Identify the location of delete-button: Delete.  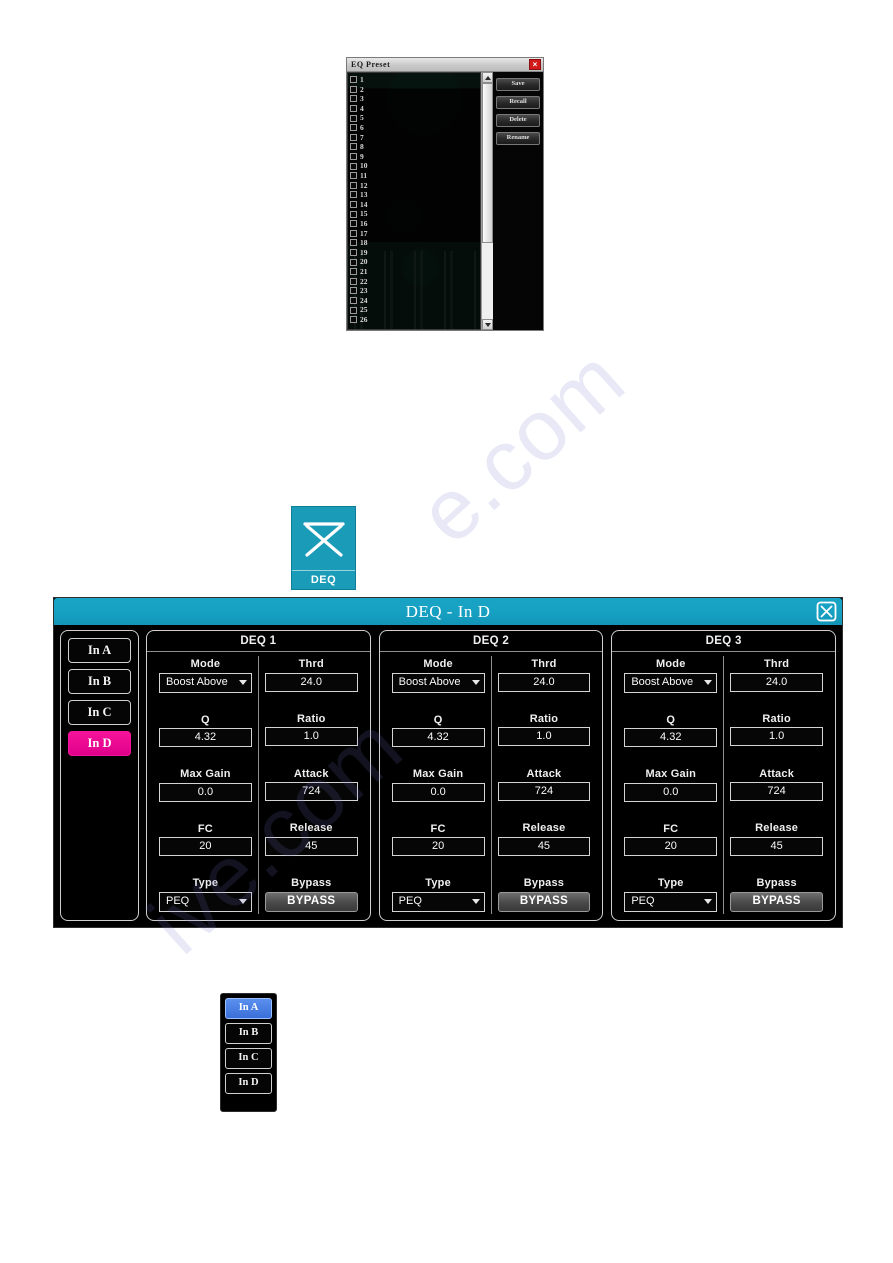
(518, 120).